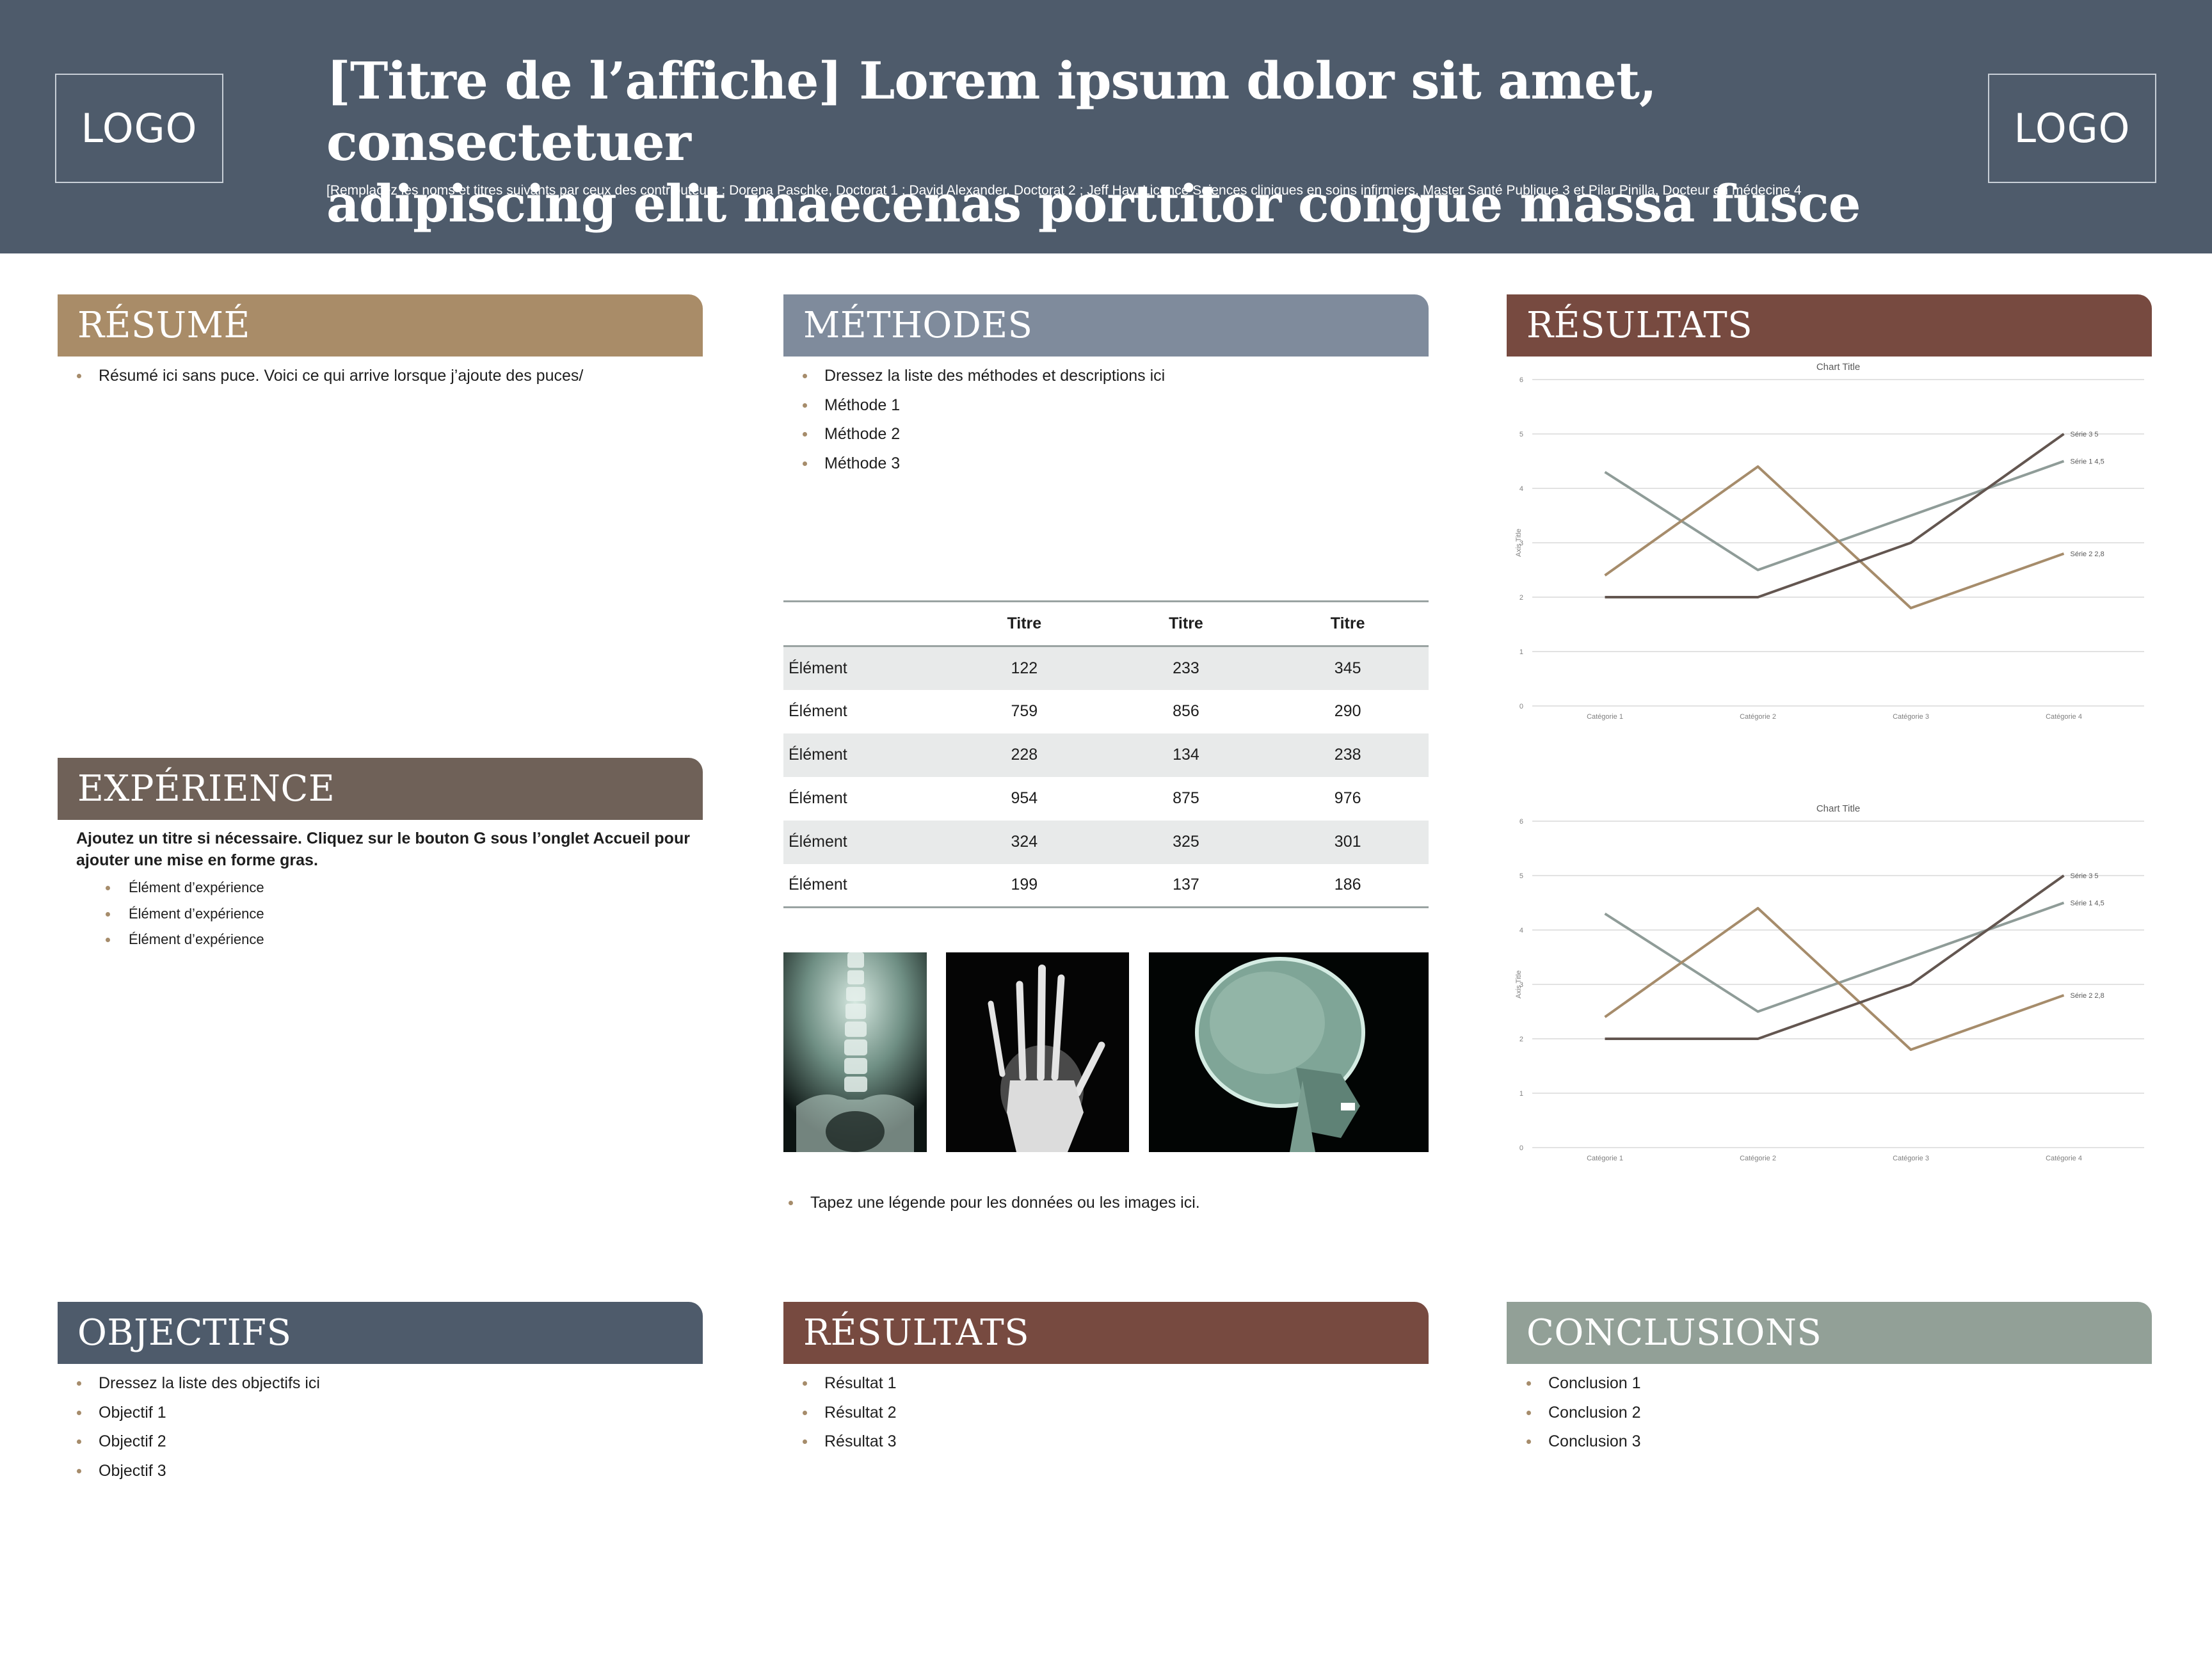 Image resolution: width=2212 pixels, height=1659 pixels. I want to click on section-title: CONCLUSIONS, so click(1674, 1333).